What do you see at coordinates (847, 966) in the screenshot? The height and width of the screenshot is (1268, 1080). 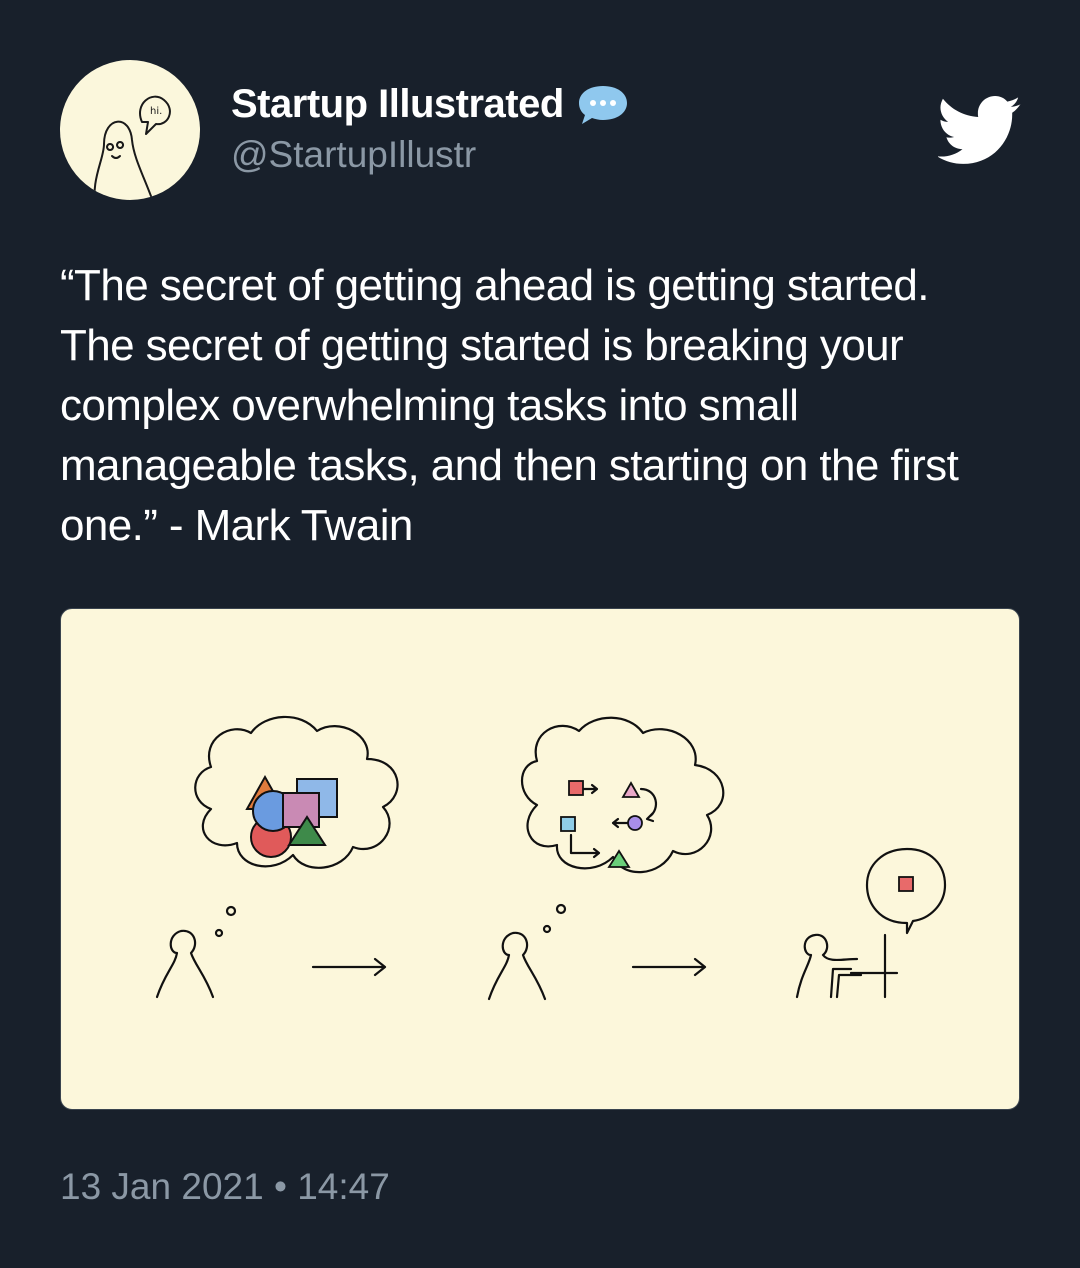 I see `person-at-desk` at bounding box center [847, 966].